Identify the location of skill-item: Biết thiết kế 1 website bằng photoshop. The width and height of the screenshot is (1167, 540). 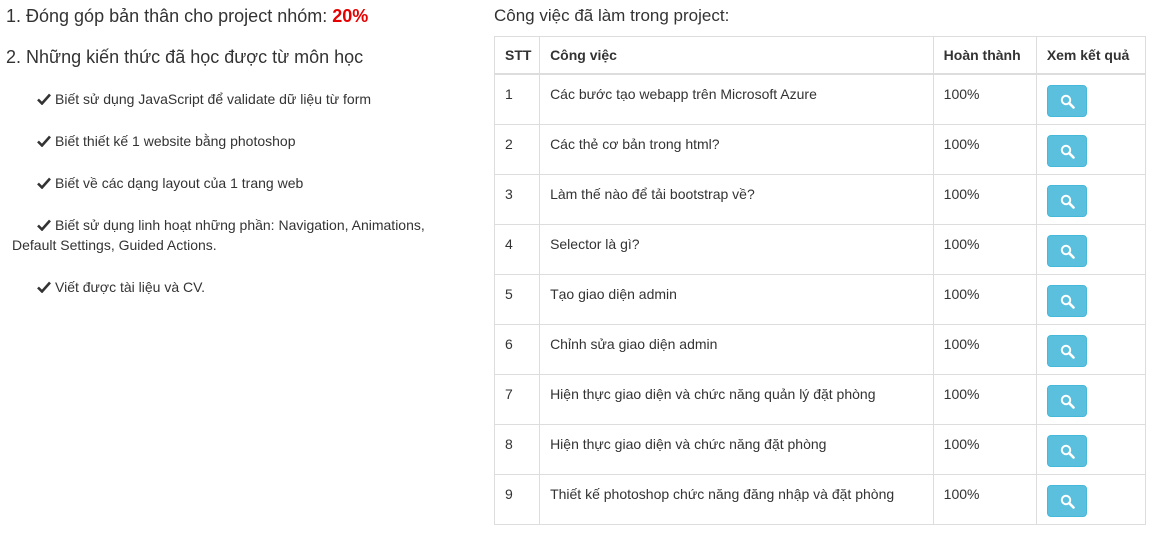
(247, 141).